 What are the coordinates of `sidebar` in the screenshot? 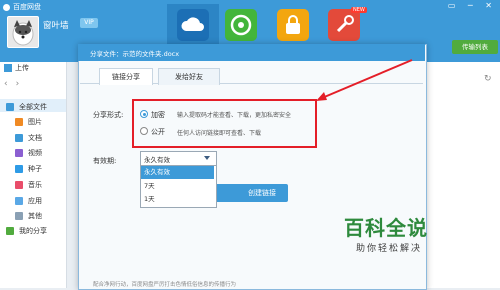 It's located at (33, 175).